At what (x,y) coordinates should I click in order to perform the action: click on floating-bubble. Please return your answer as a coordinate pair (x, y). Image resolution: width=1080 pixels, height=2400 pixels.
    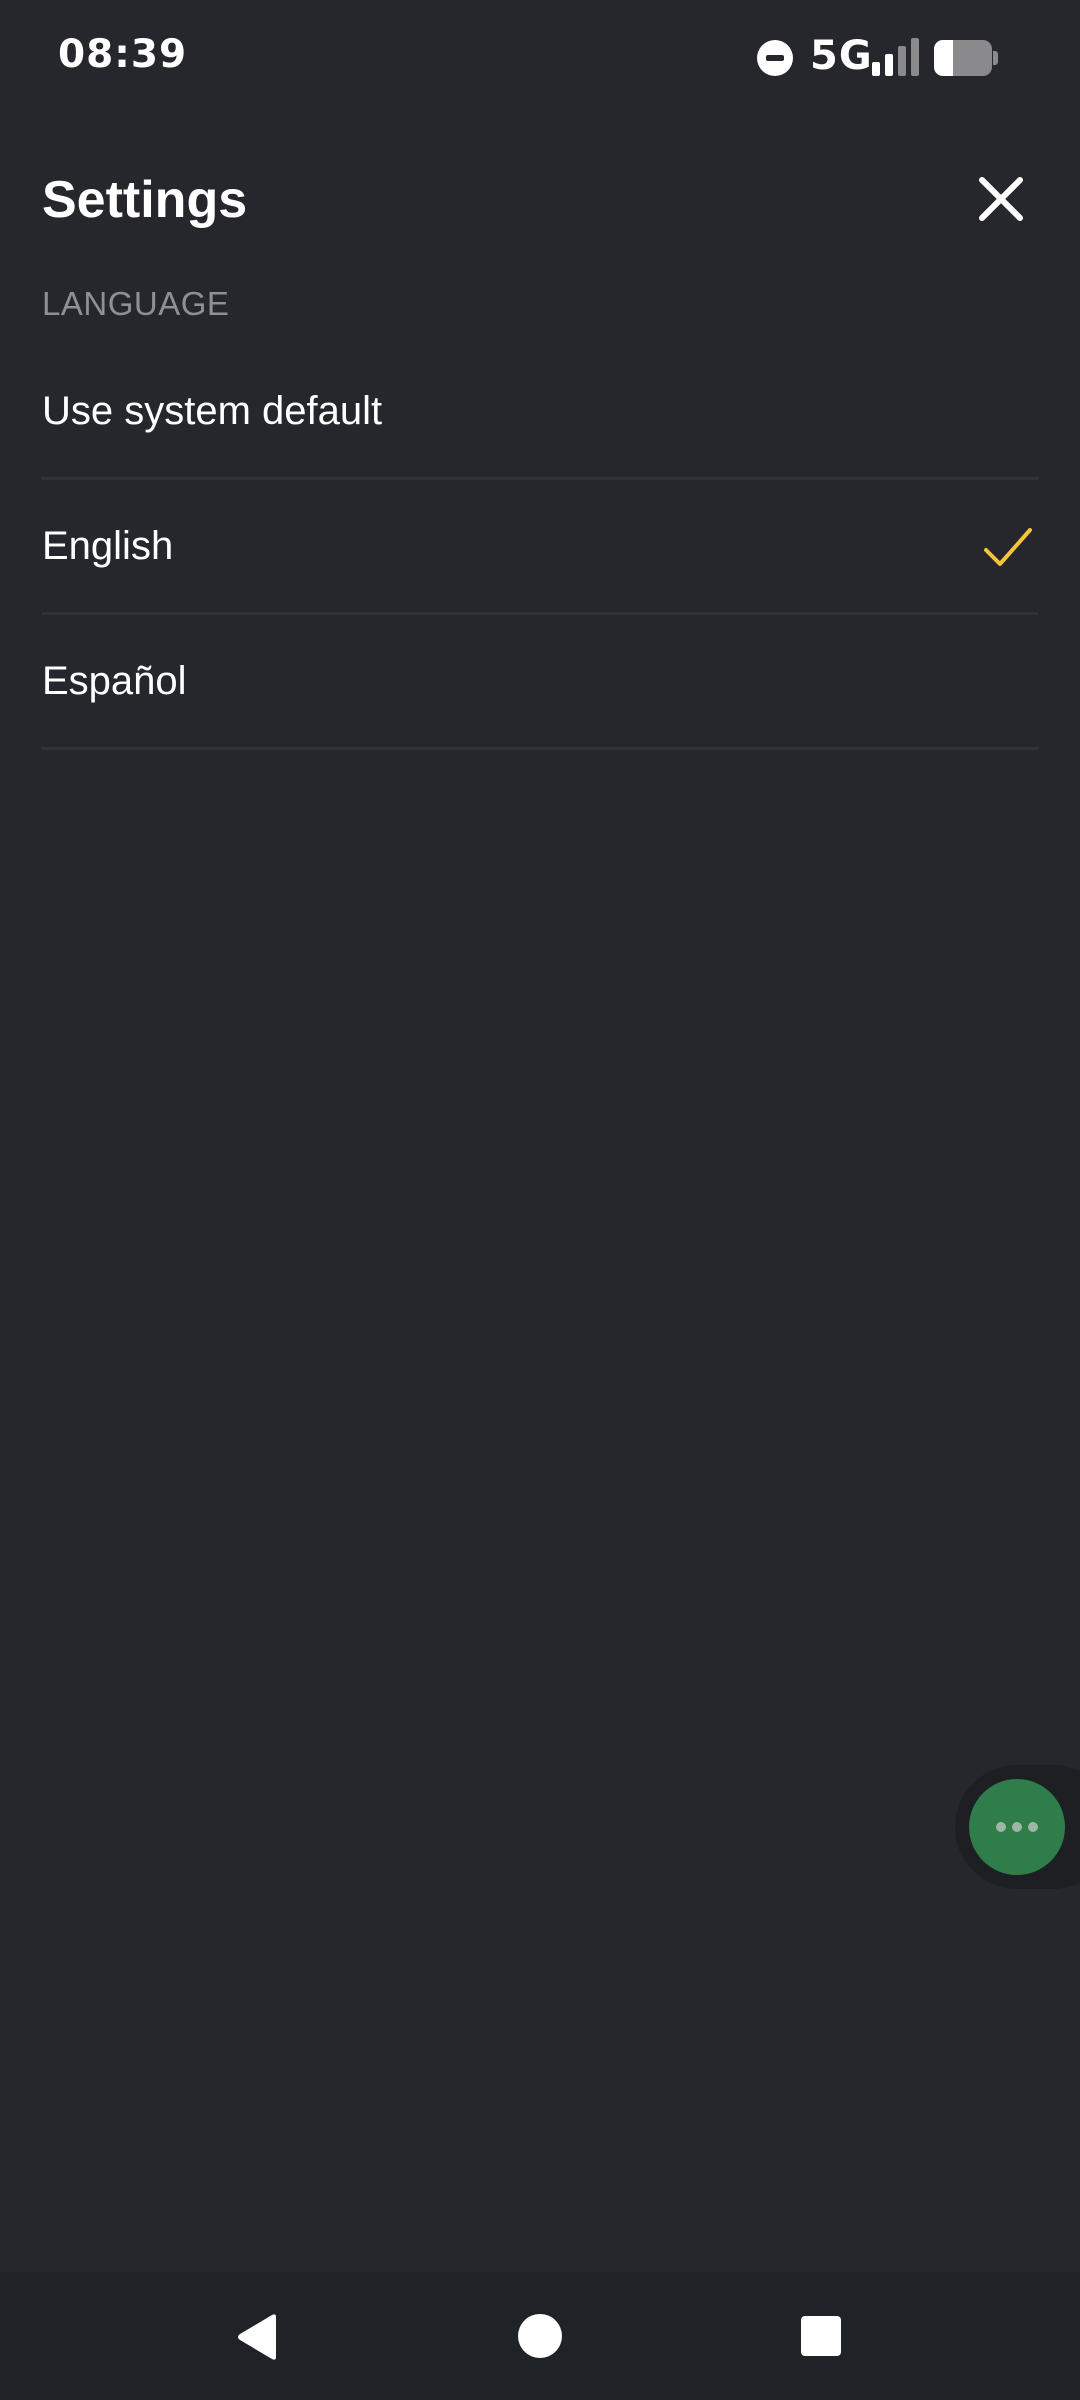
    Looking at the image, I should click on (1017, 1827).